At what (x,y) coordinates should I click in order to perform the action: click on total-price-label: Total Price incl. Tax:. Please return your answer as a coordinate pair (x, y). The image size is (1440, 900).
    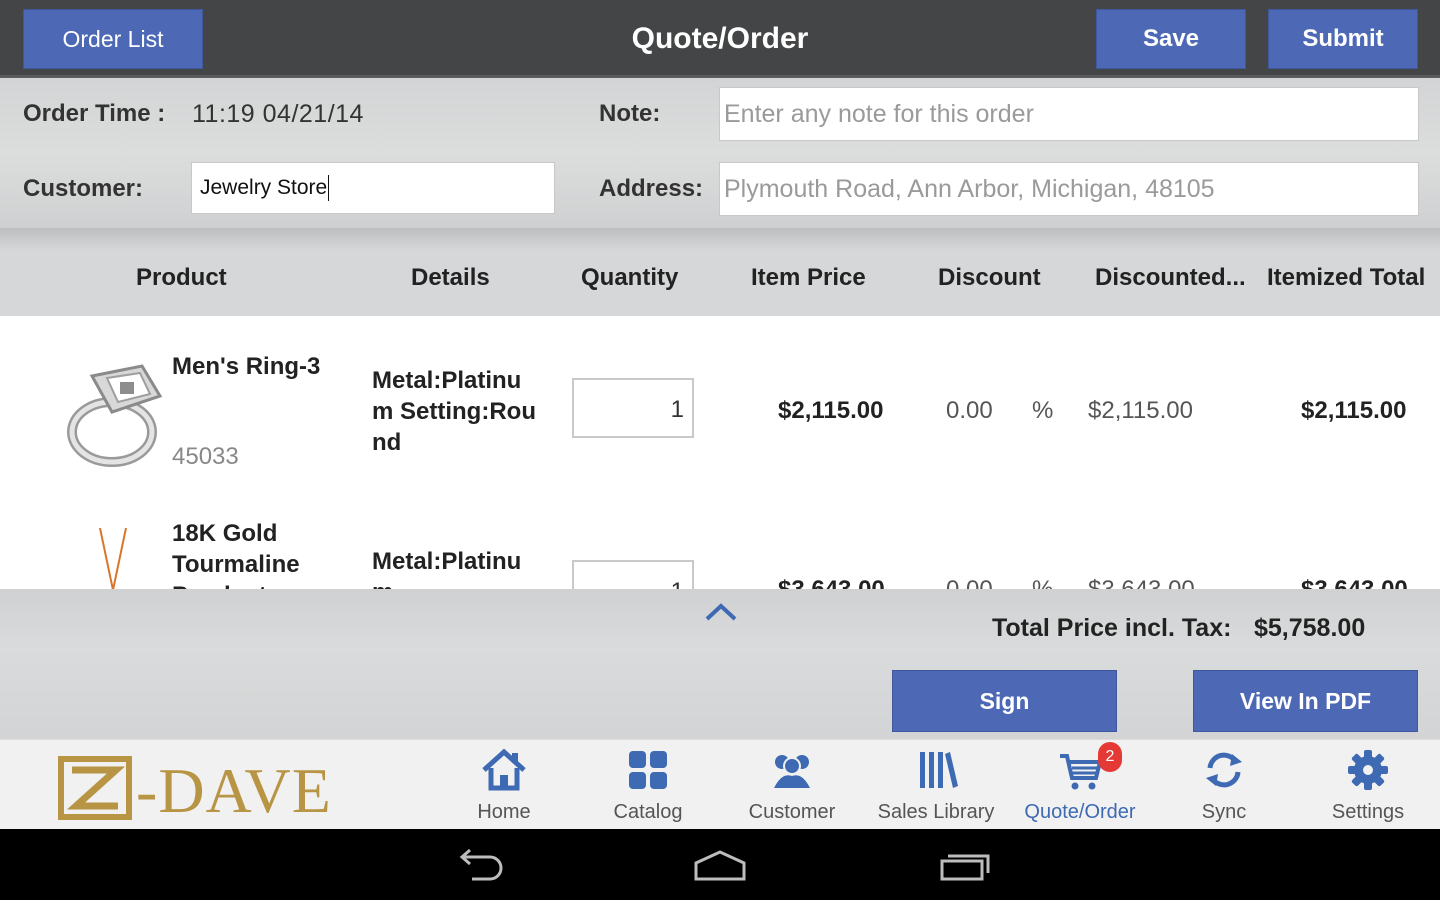
    Looking at the image, I should click on (1112, 628).